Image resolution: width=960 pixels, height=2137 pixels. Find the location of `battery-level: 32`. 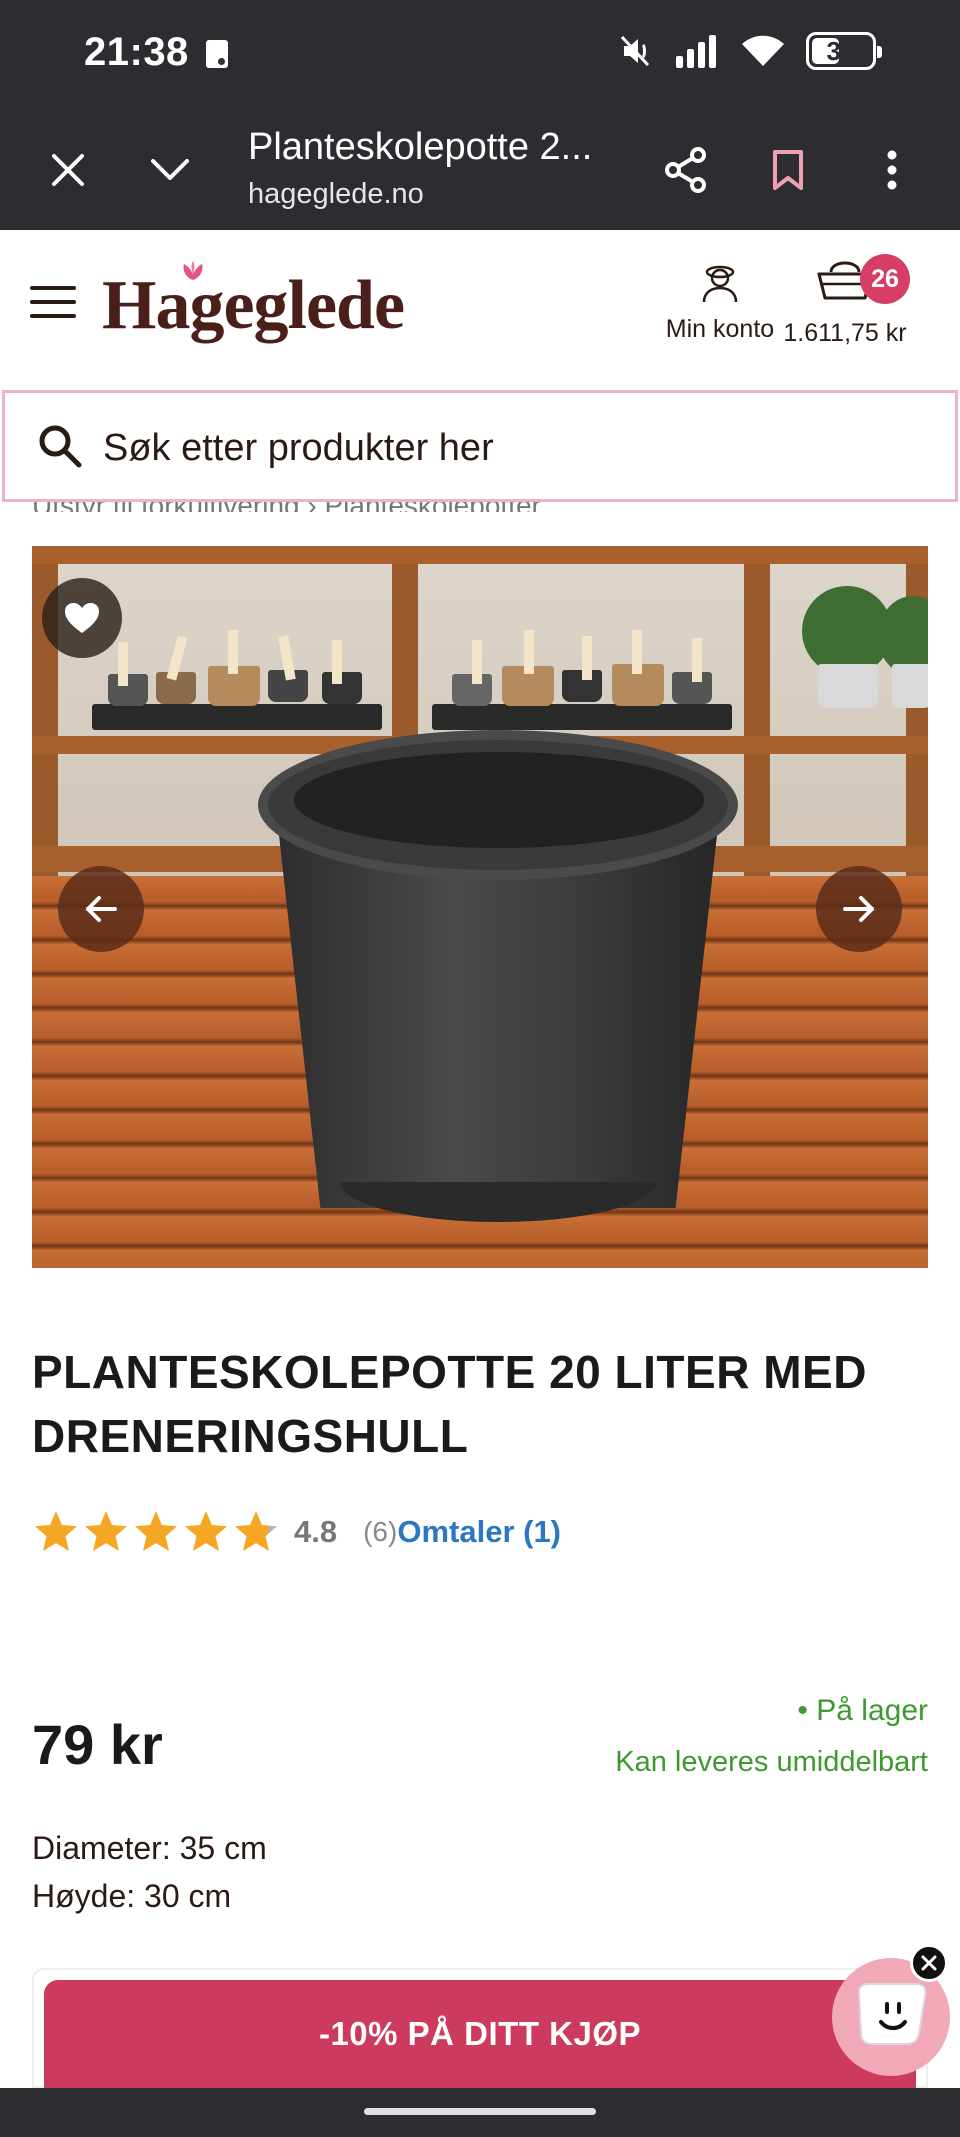

battery-level: 32 is located at coordinates (841, 50).